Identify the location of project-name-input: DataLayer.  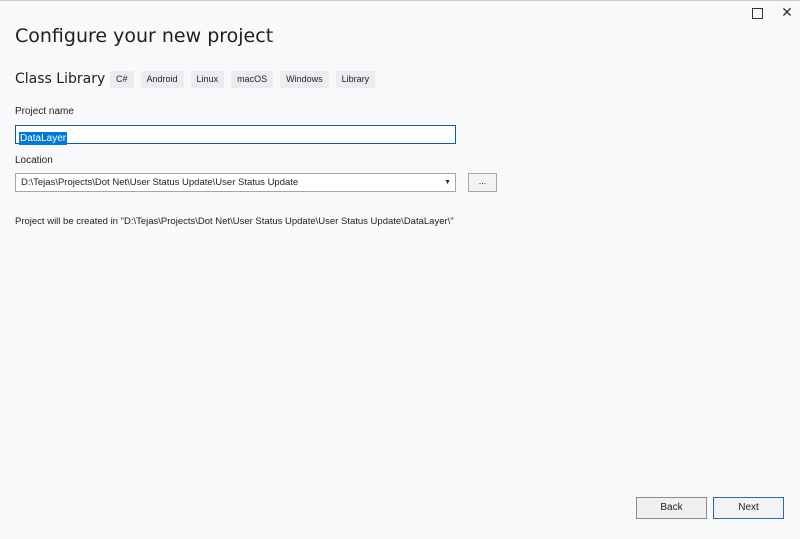
(235, 135).